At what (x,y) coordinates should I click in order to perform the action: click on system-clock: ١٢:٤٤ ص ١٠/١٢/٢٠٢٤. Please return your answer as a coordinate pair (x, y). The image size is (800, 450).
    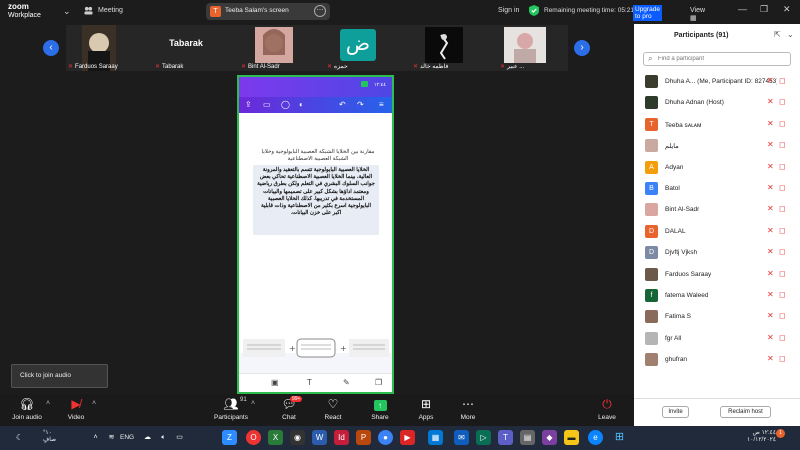
    Looking at the image, I should click on (761, 437).